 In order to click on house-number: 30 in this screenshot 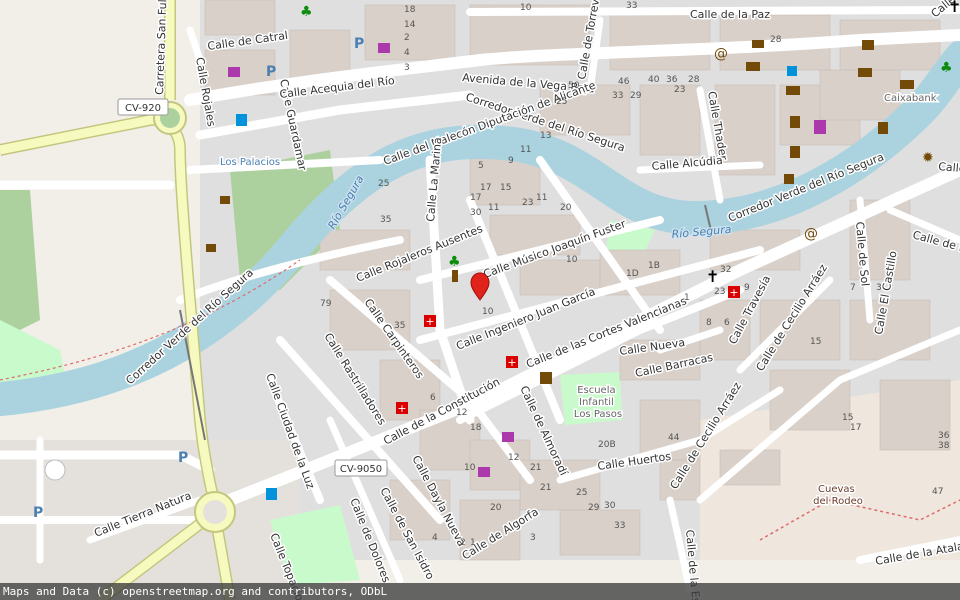, I will do `click(476, 213)`.